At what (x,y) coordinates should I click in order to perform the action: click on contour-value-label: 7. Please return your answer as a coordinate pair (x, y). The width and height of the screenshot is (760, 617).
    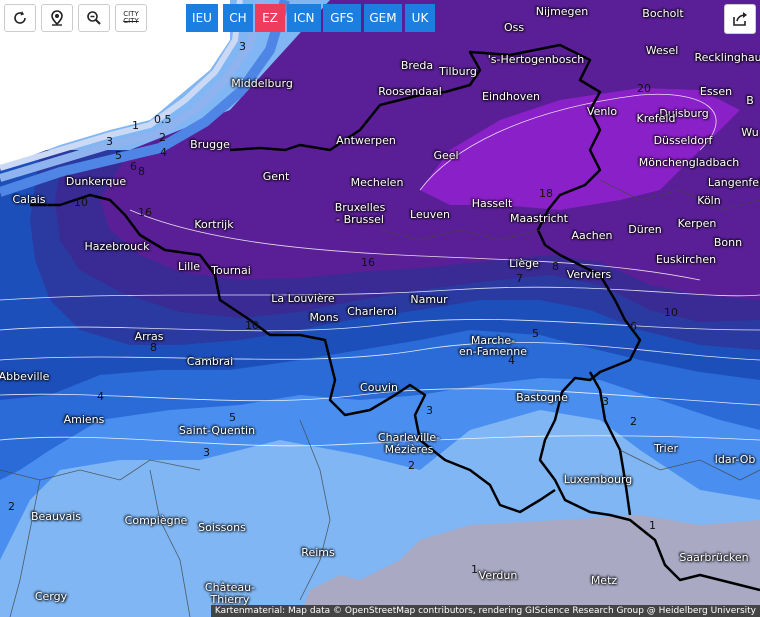
    Looking at the image, I should click on (519, 278).